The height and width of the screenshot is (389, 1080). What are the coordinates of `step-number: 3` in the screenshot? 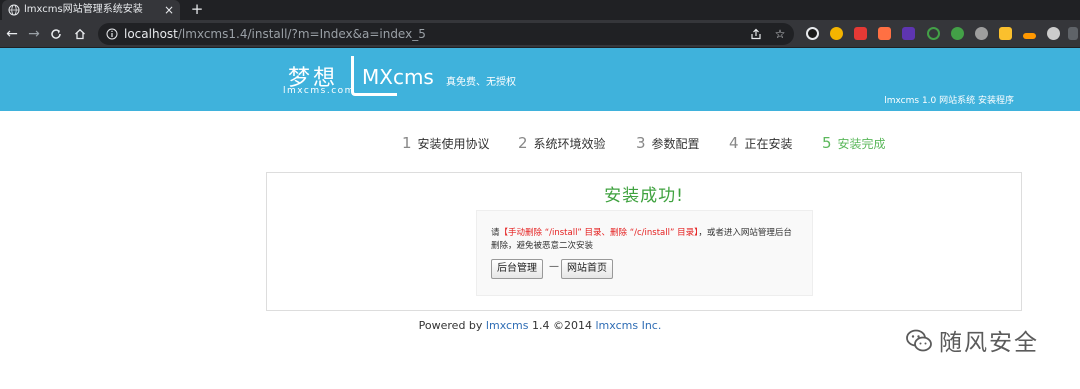 It's located at (641, 143).